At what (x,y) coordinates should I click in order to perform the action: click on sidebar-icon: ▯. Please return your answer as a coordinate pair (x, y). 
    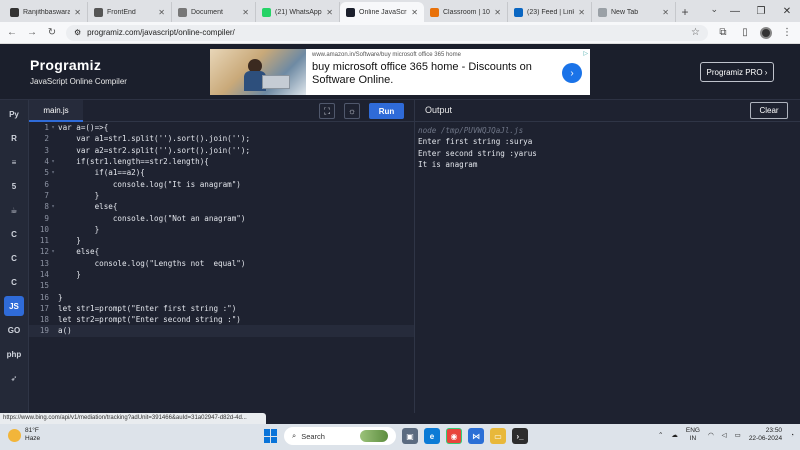
    Looking at the image, I should click on (745, 32).